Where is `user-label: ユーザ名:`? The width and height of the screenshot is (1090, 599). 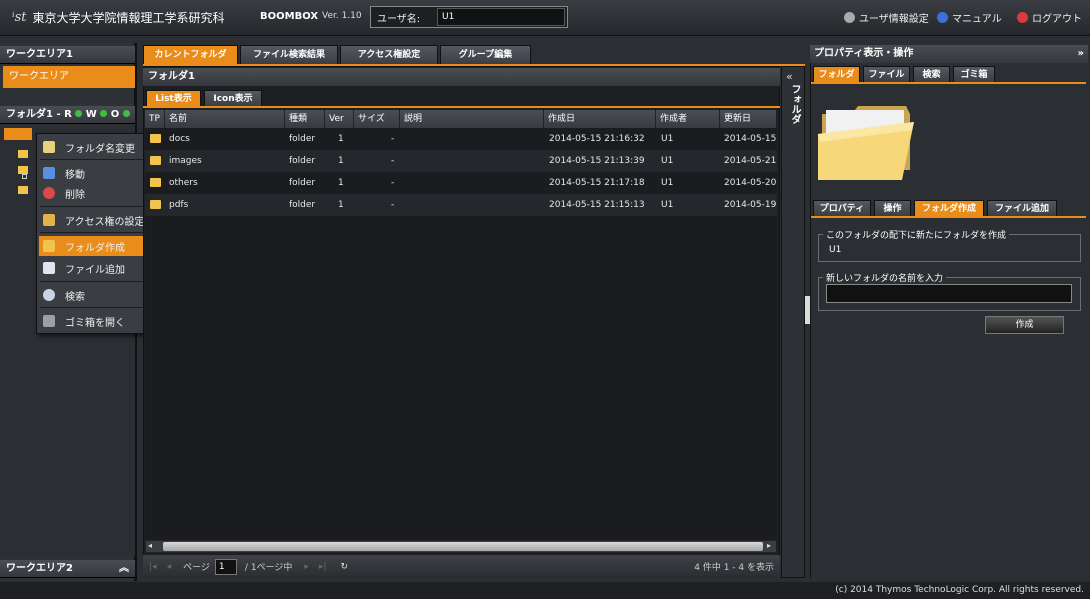 user-label: ユーザ名: is located at coordinates (399, 19).